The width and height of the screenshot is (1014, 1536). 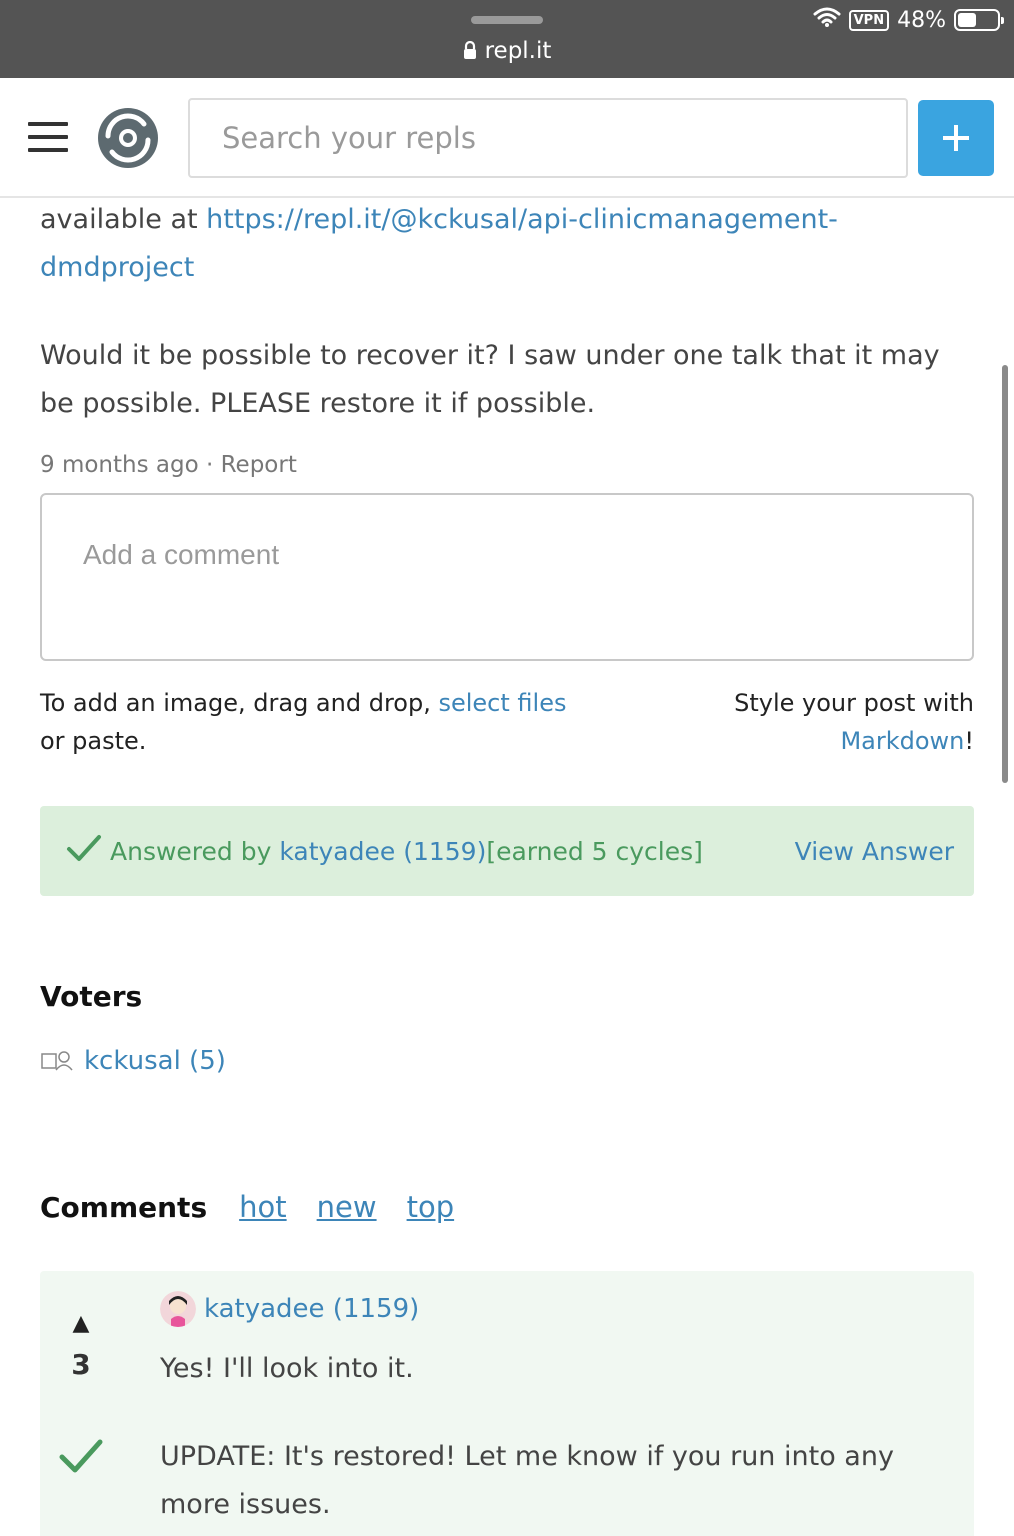 I want to click on browser-status-bar: VPN 48% repl.it, so click(x=507, y=39).